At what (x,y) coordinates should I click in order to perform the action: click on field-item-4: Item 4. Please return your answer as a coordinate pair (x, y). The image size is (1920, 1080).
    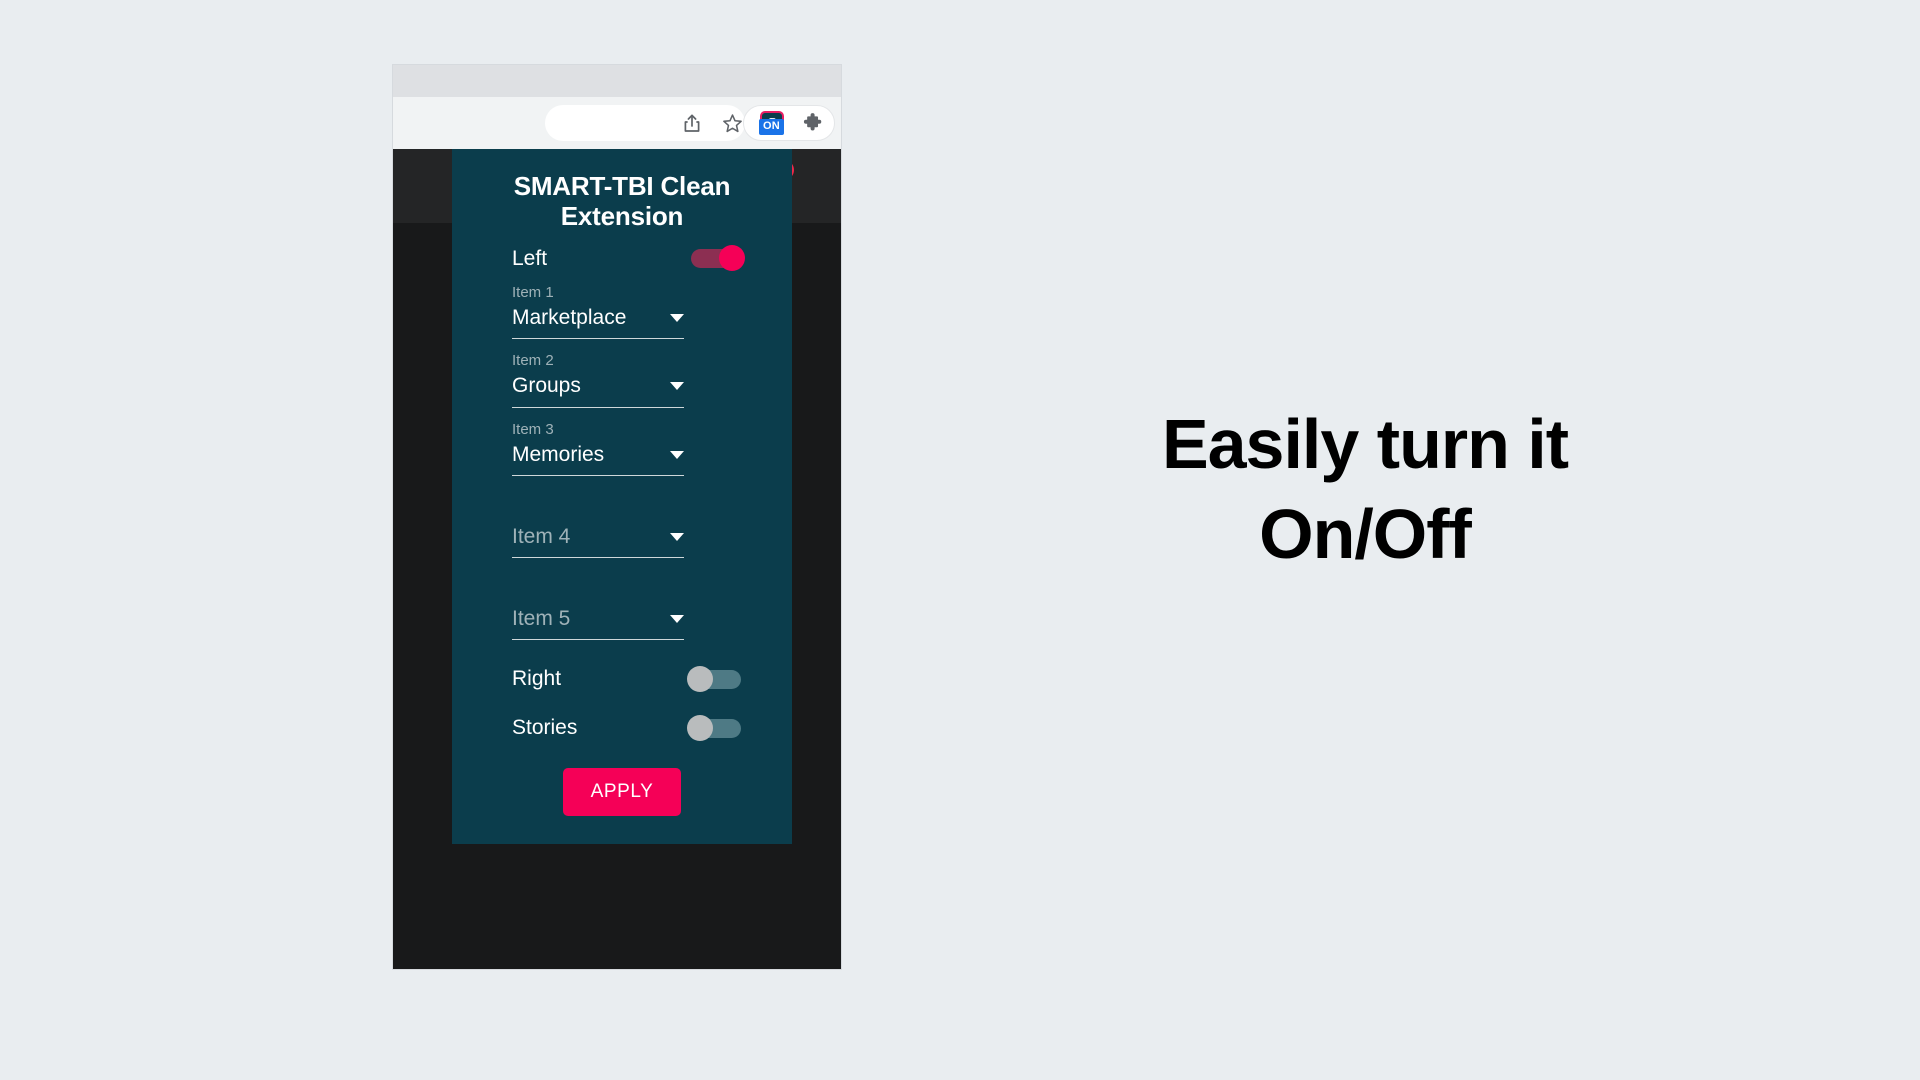
    Looking at the image, I should click on (622, 530).